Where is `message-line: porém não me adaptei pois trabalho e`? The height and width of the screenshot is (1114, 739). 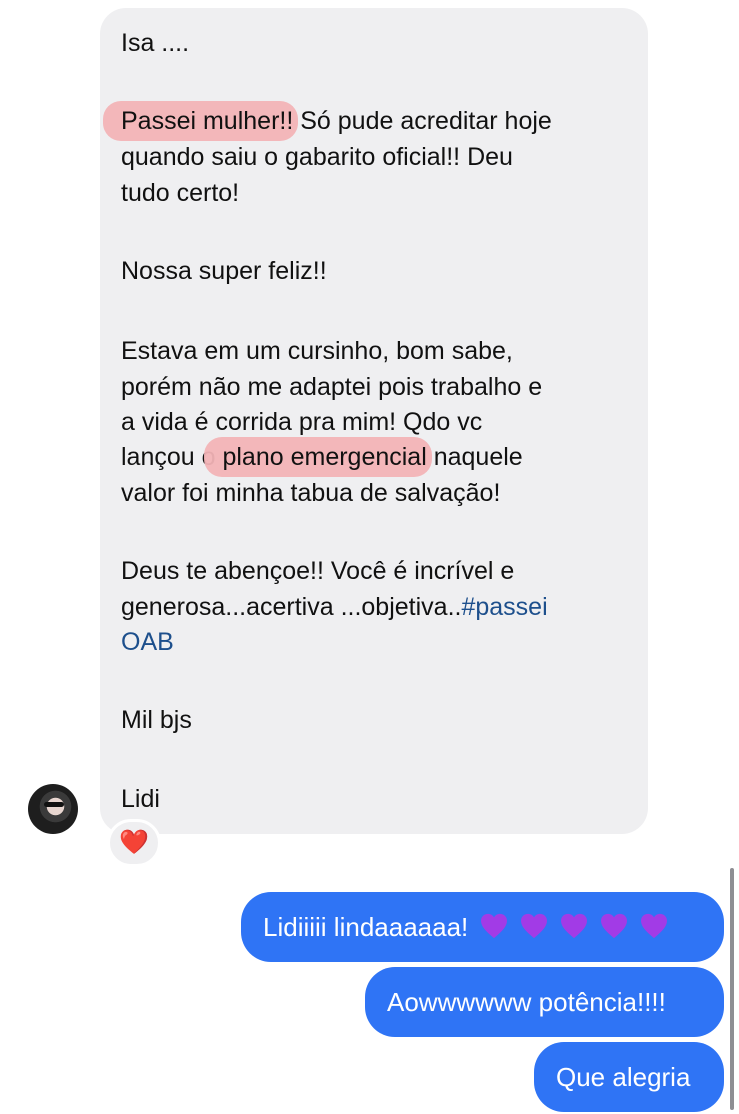
message-line: porém não me adaptei pois trabalho e is located at coordinates (332, 387).